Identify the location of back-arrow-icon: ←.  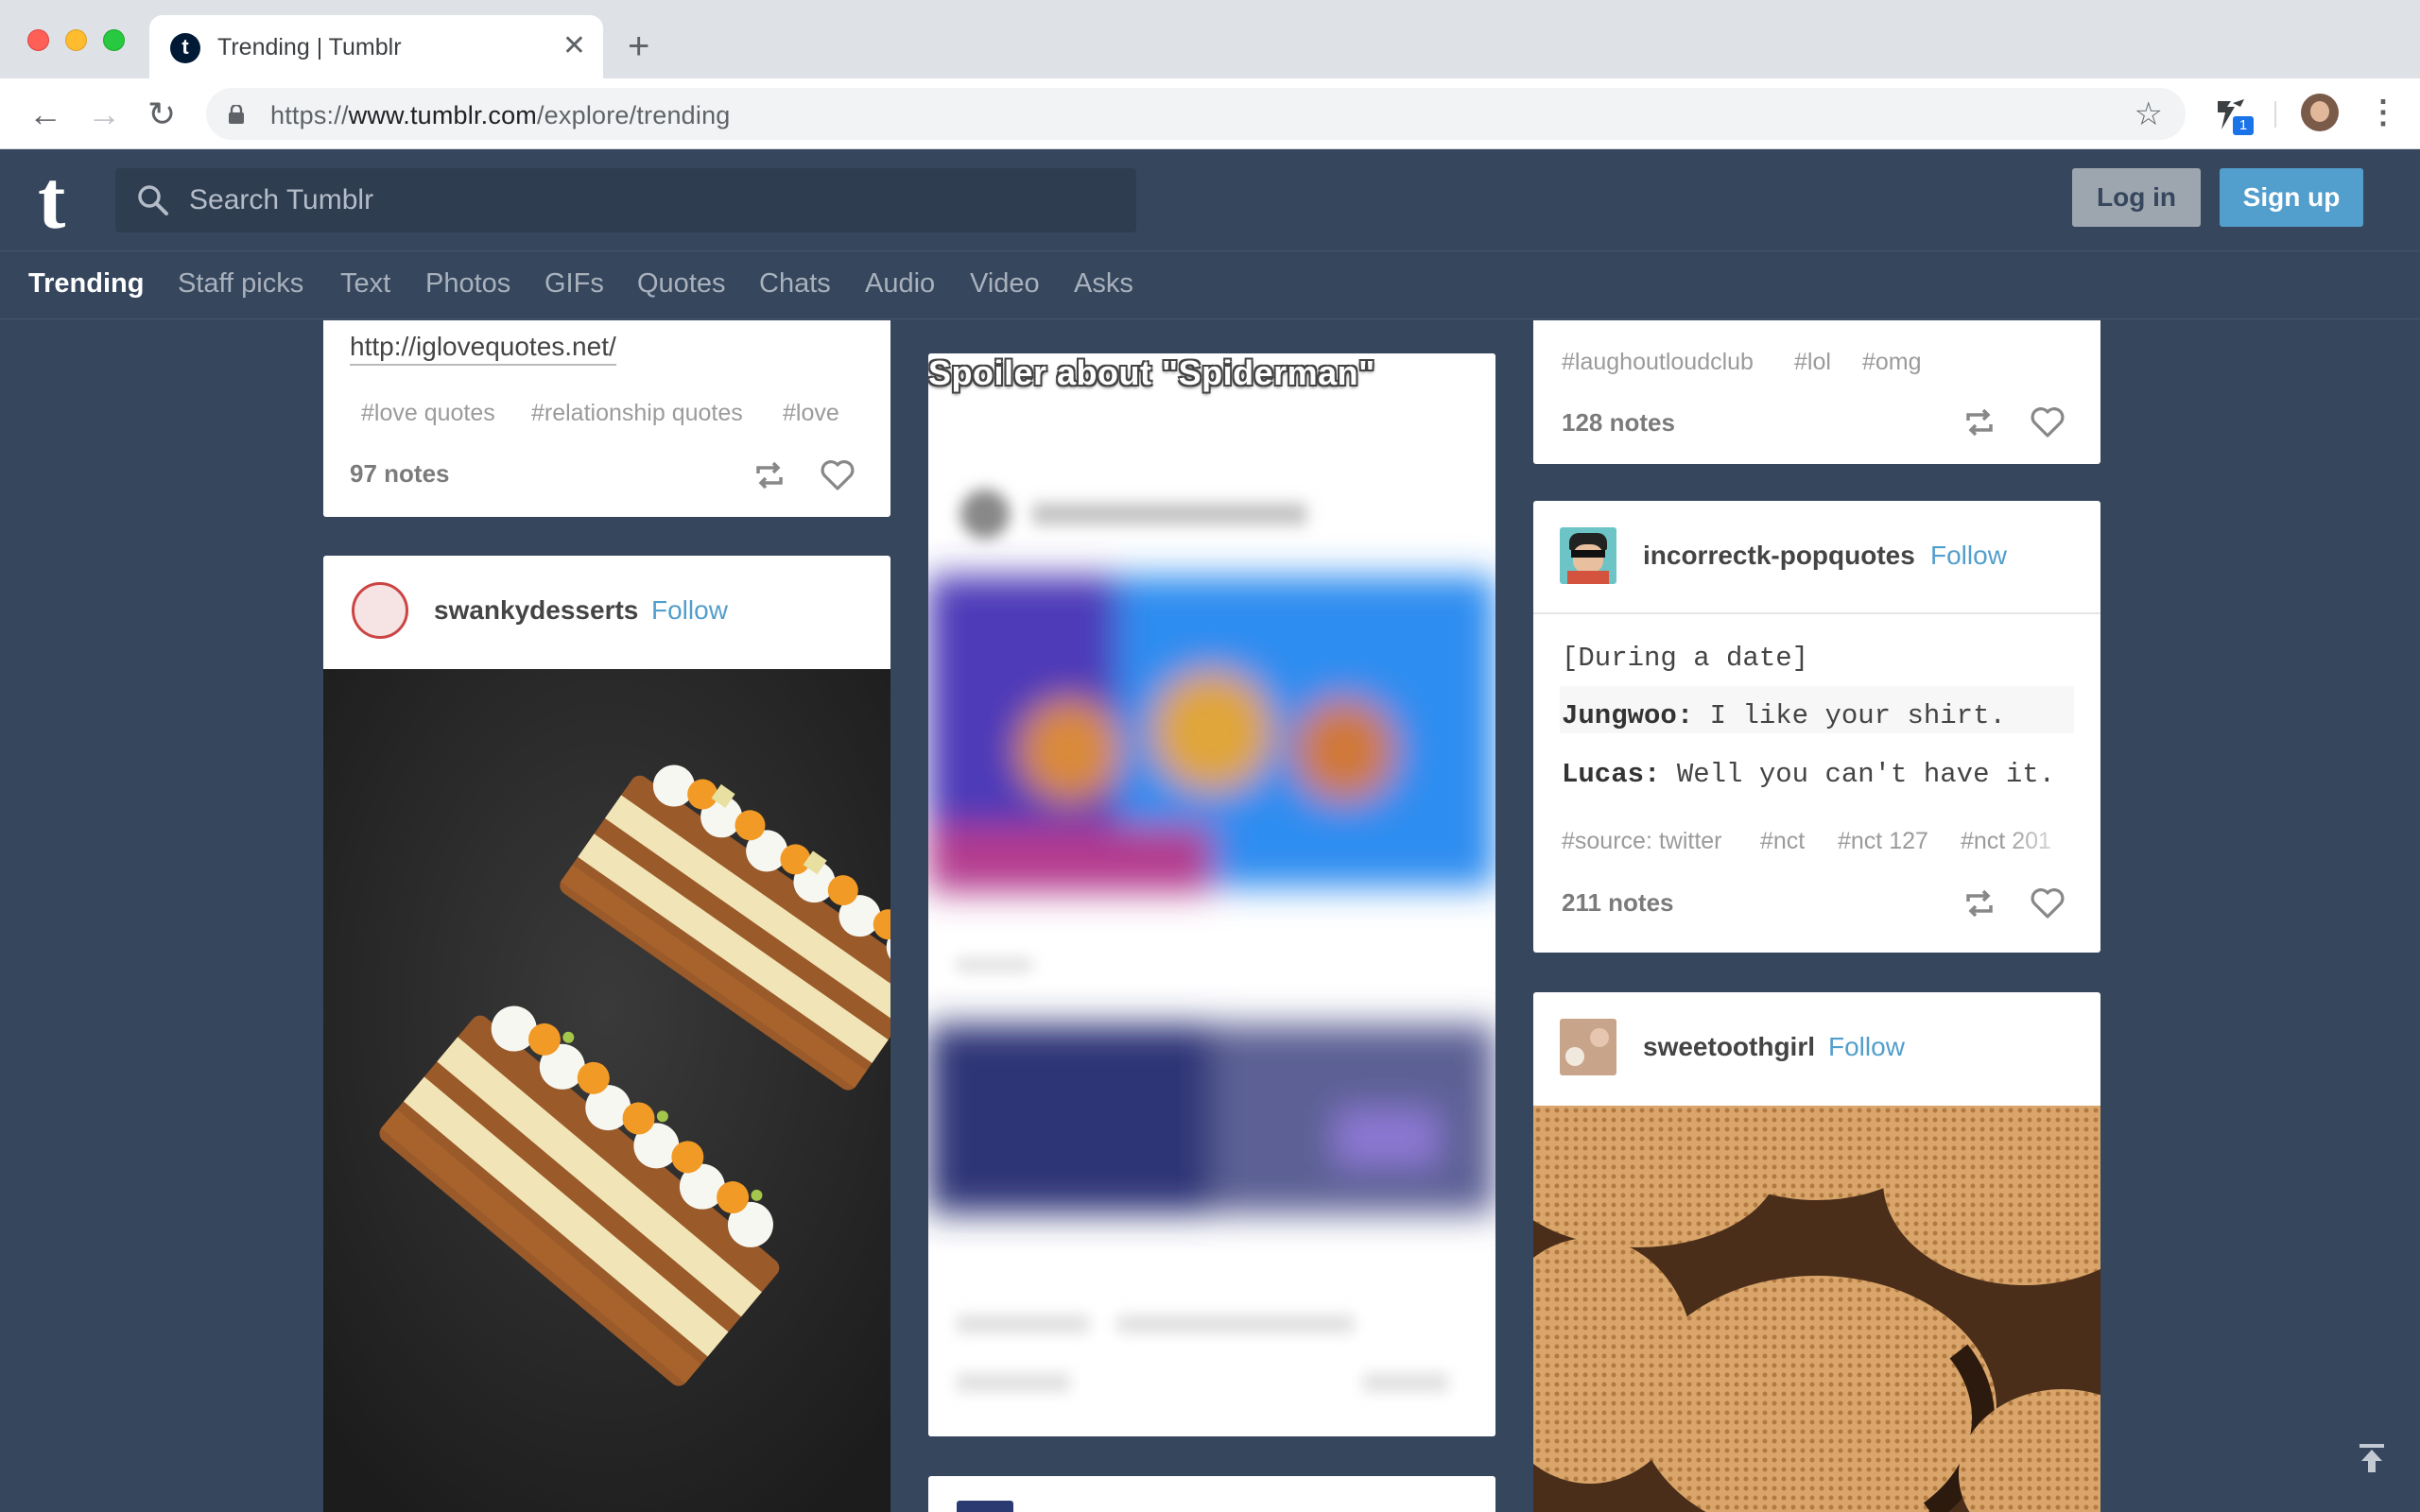
(45, 114).